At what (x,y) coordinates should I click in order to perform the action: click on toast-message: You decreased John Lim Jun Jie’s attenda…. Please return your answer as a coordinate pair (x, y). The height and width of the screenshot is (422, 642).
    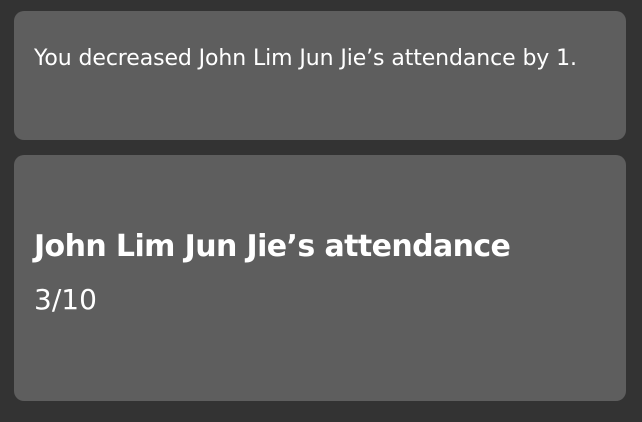
    Looking at the image, I should click on (305, 58).